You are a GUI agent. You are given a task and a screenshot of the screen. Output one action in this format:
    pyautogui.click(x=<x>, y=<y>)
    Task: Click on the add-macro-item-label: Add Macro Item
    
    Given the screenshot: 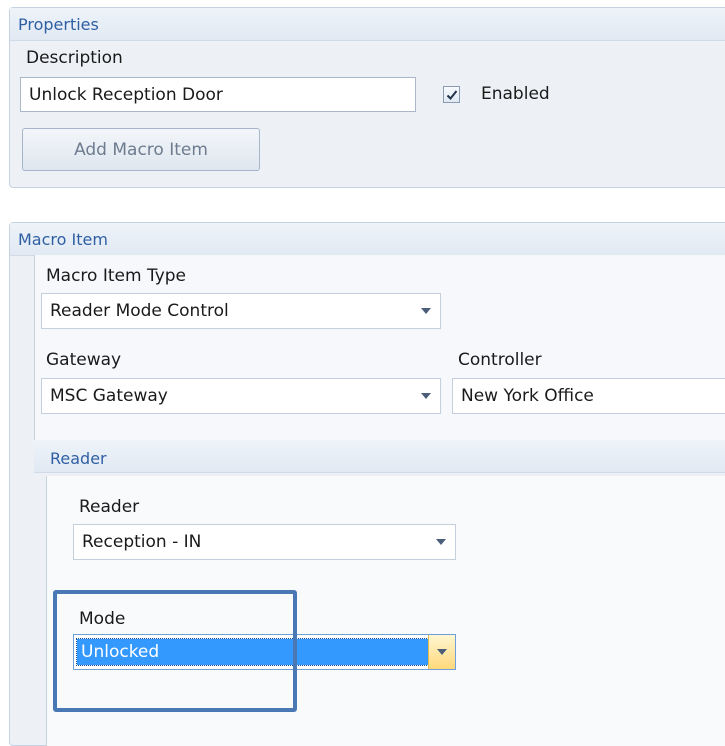 What is the action you would take?
    pyautogui.click(x=141, y=149)
    